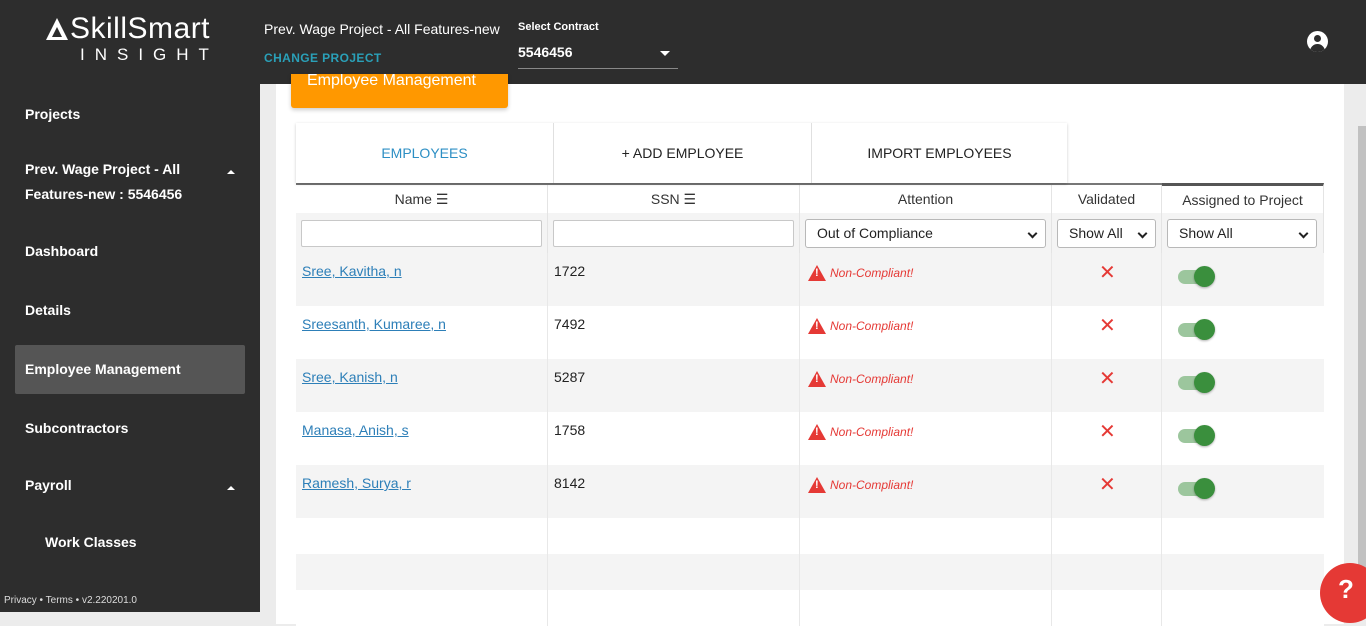  What do you see at coordinates (352, 271) in the screenshot?
I see `employee-name-link: Sree, Kavitha, n` at bounding box center [352, 271].